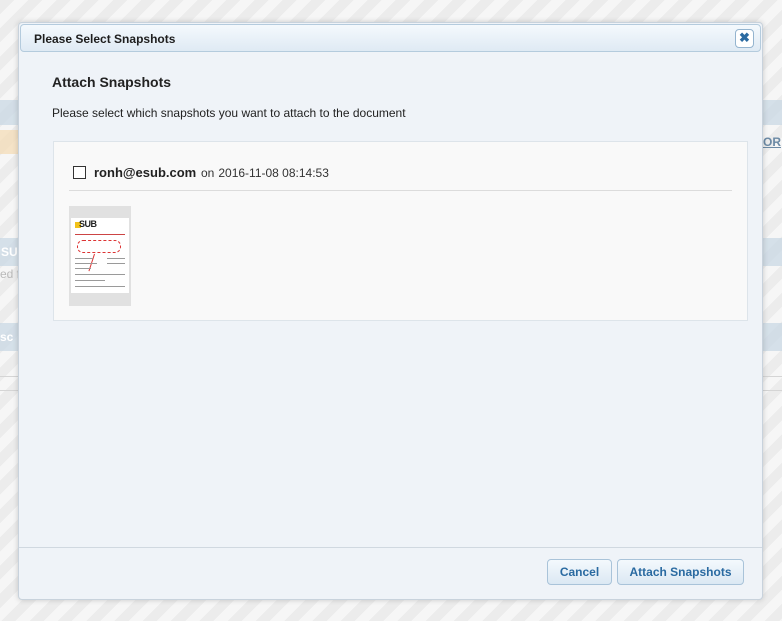 The height and width of the screenshot is (621, 782). Describe the element at coordinates (79, 172) in the screenshot. I see `snapshot-checkbox` at that location.